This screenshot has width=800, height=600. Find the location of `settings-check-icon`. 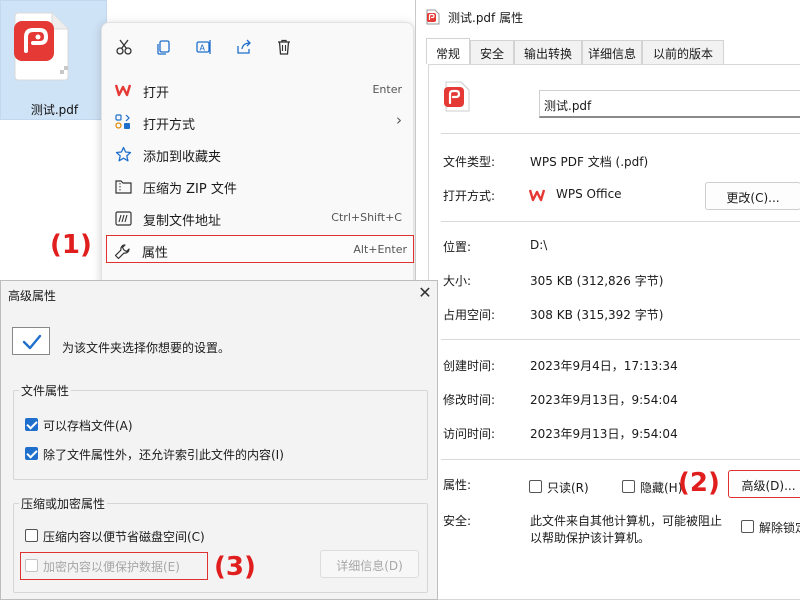

settings-check-icon is located at coordinates (31, 341).